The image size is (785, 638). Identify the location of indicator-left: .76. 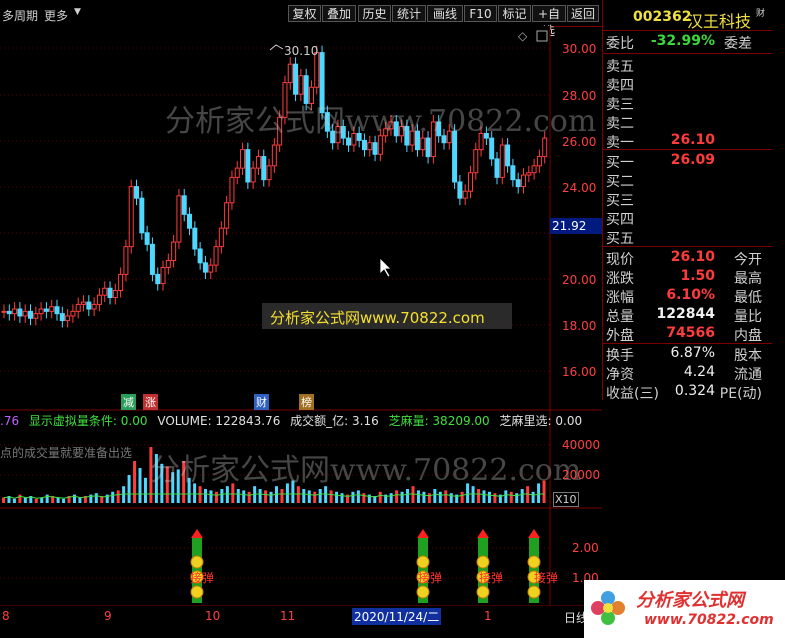
(10, 421).